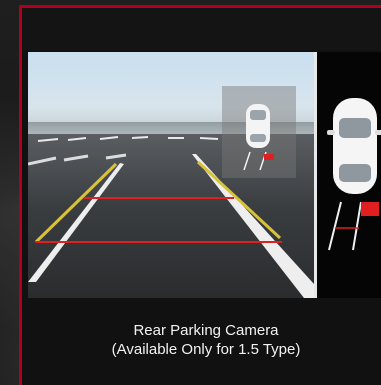 The height and width of the screenshot is (385, 381). What do you see at coordinates (206, 349) in the screenshot?
I see `caption-subtitle: (Available Only for 1.5 Type)` at bounding box center [206, 349].